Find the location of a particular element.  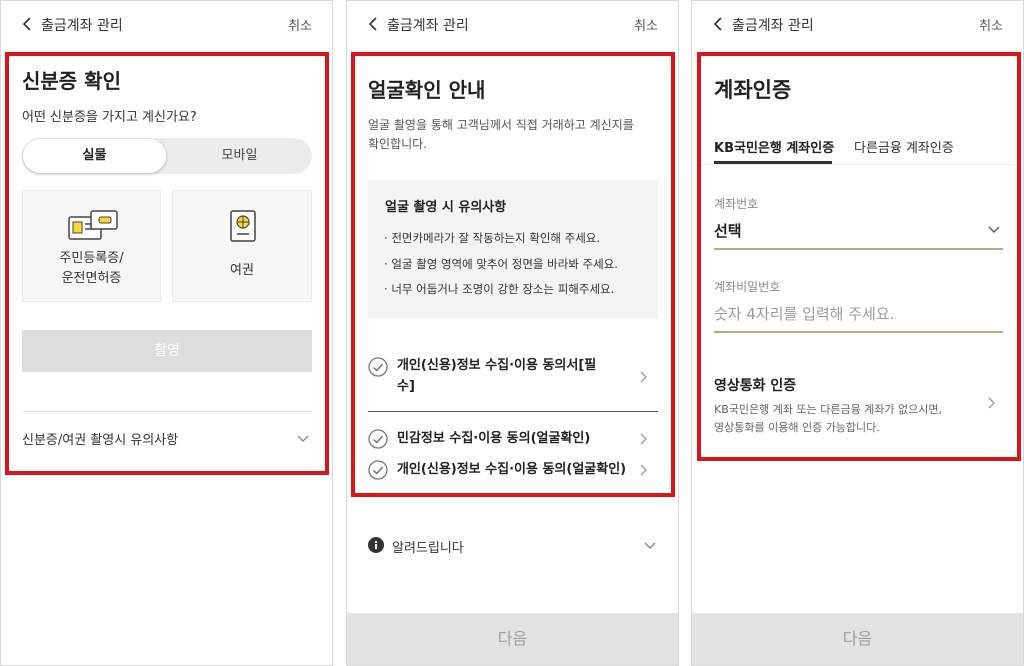

passport-icon is located at coordinates (243, 226).